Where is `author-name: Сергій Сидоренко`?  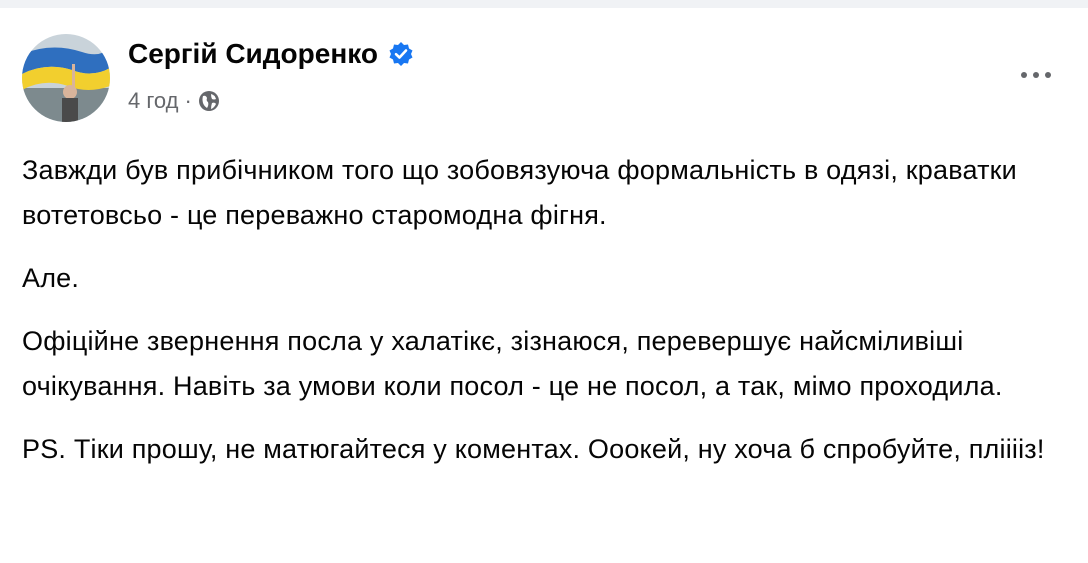
author-name: Сергій Сидоренко is located at coordinates (253, 54).